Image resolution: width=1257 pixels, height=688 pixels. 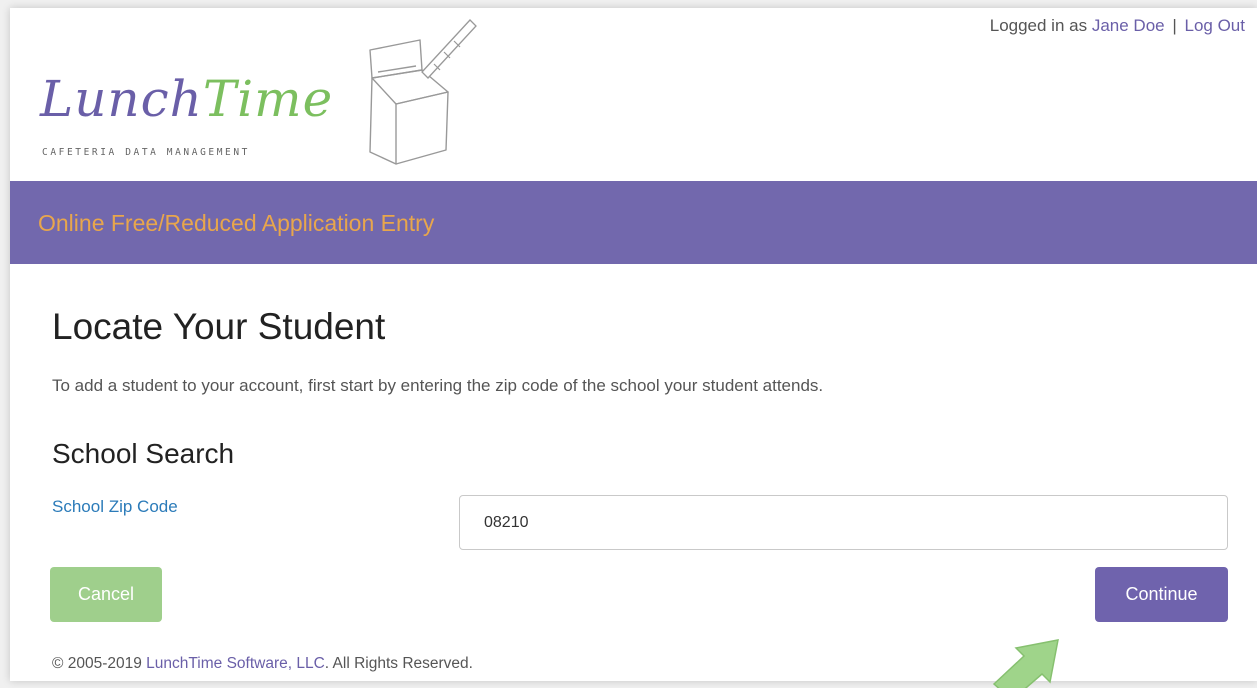 I want to click on logo-word-time: Time, so click(x=268, y=99).